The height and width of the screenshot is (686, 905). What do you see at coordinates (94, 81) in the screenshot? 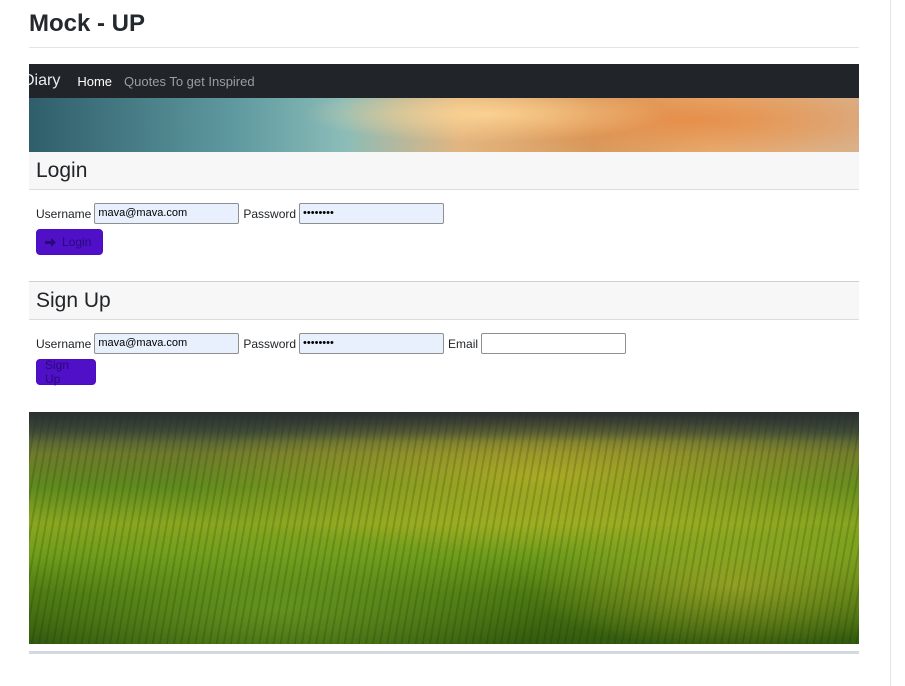
I see `nav-link-home: Home` at bounding box center [94, 81].